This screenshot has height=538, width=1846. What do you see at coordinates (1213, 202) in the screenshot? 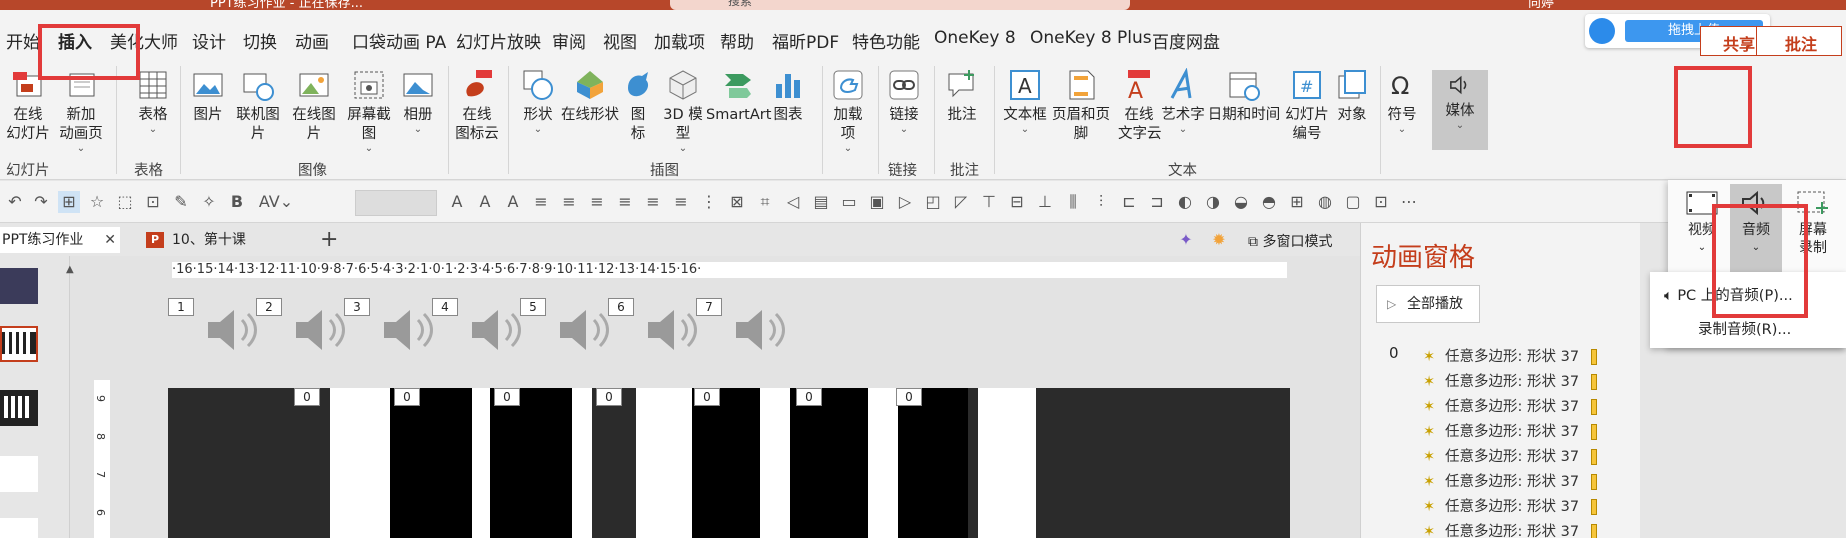
I see `intersect-icon: ◑` at bounding box center [1213, 202].